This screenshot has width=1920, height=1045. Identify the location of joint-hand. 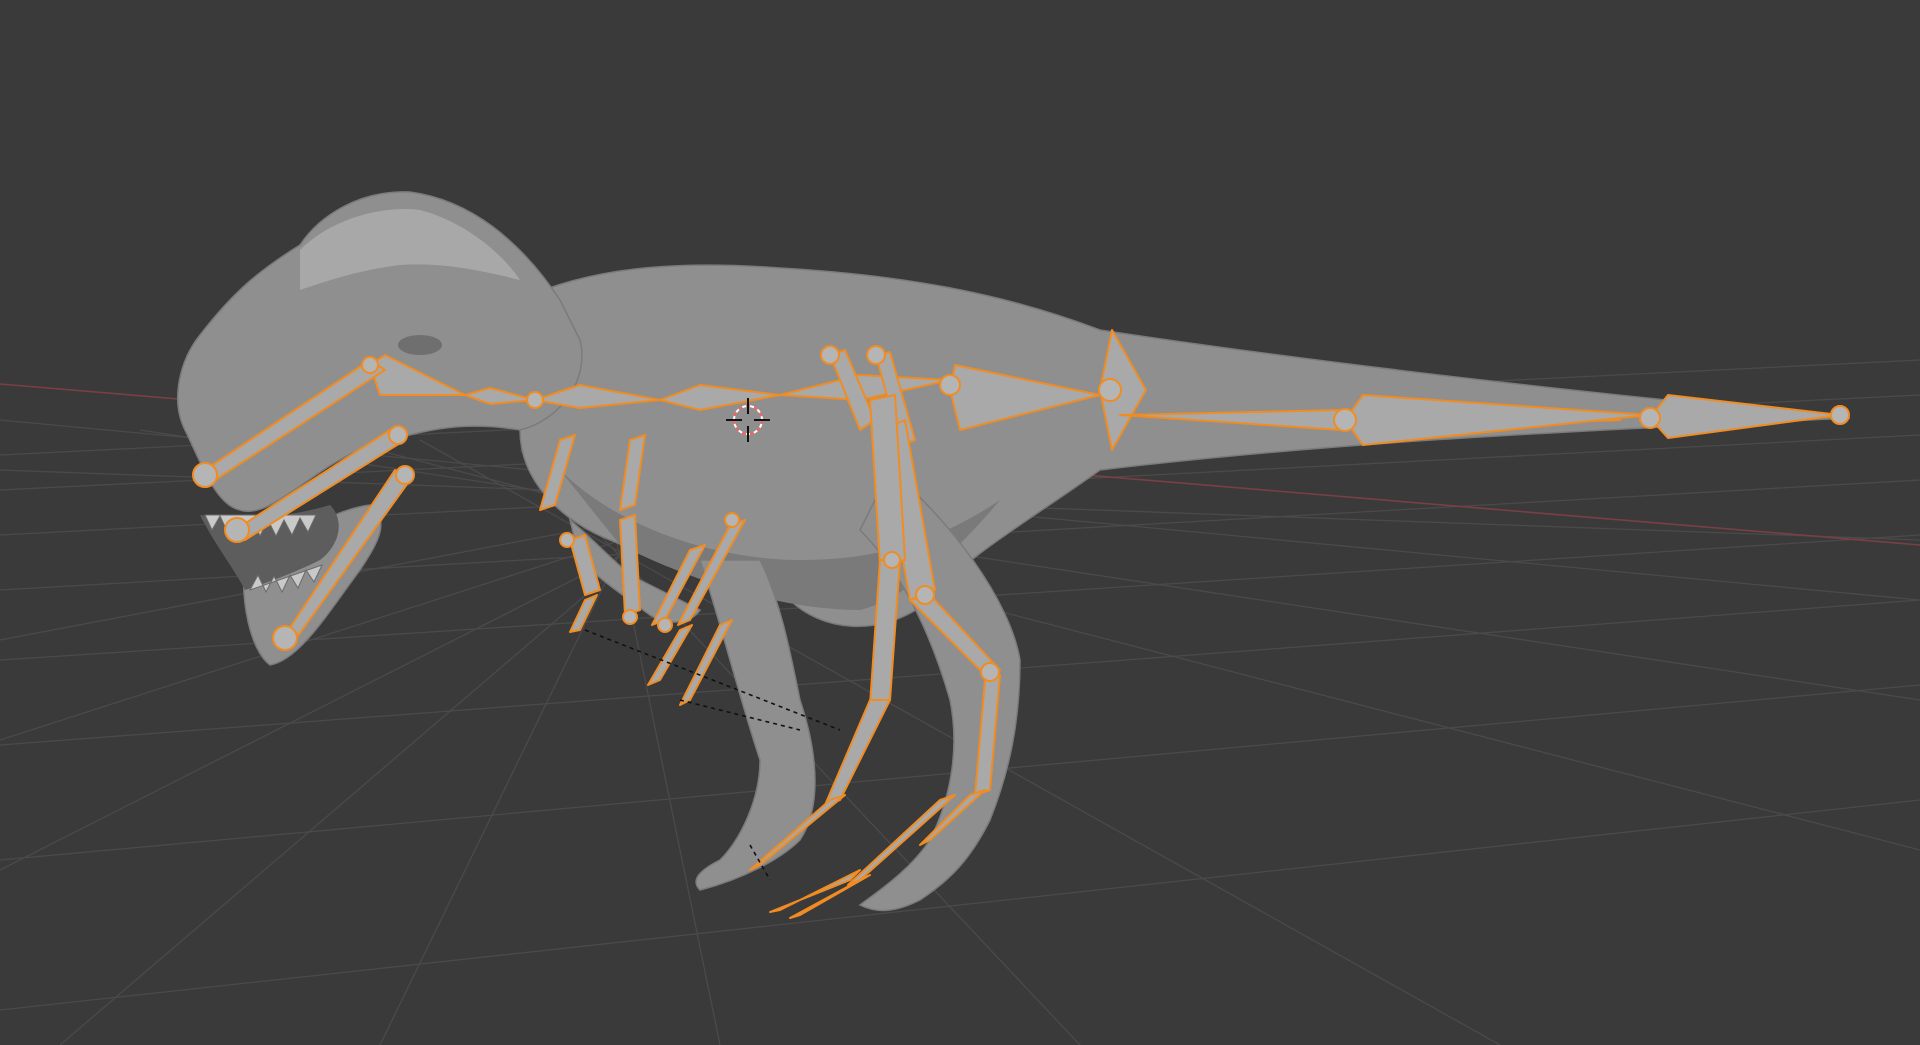
(665, 625).